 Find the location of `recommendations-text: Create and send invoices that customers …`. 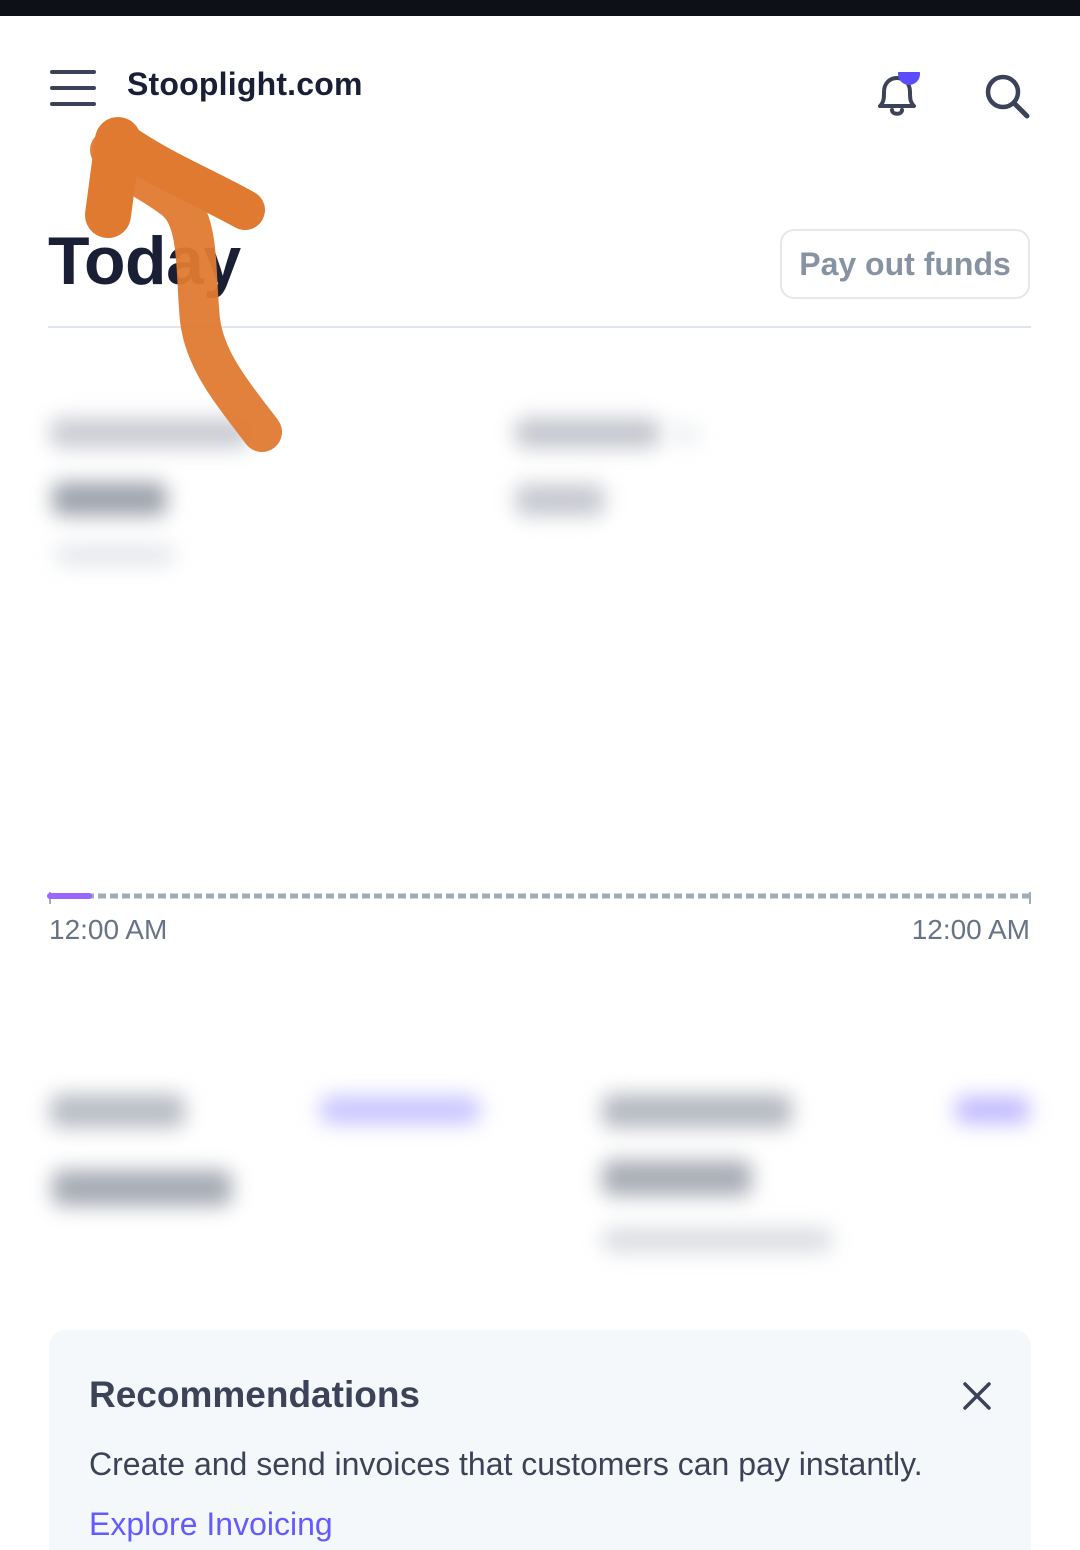

recommendations-text: Create and send invoices that customers … is located at coordinates (506, 1464).